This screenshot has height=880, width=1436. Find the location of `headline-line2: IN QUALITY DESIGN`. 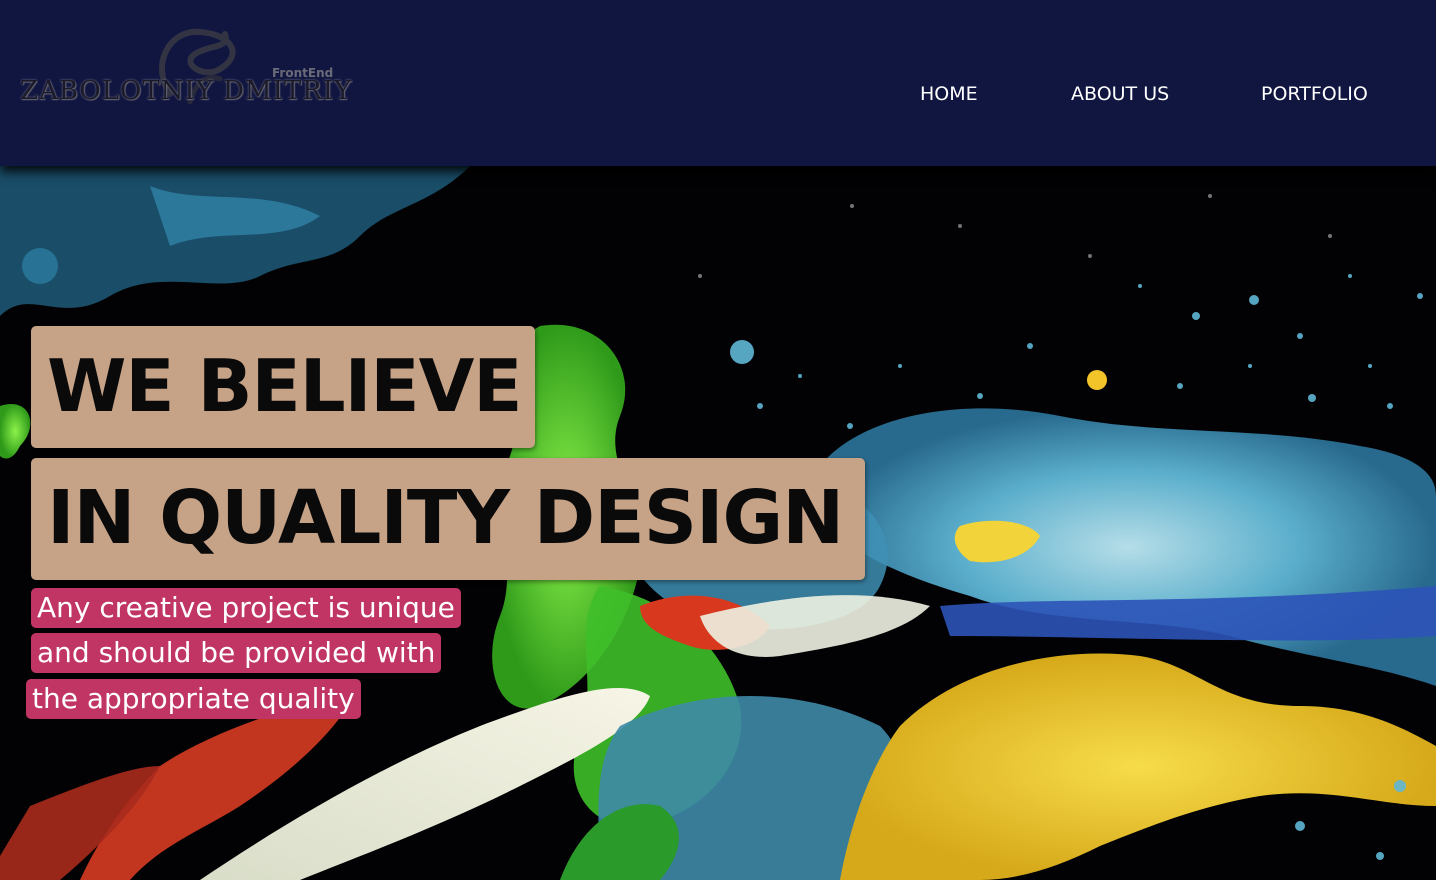

headline-line2: IN QUALITY DESIGN is located at coordinates (445, 518).